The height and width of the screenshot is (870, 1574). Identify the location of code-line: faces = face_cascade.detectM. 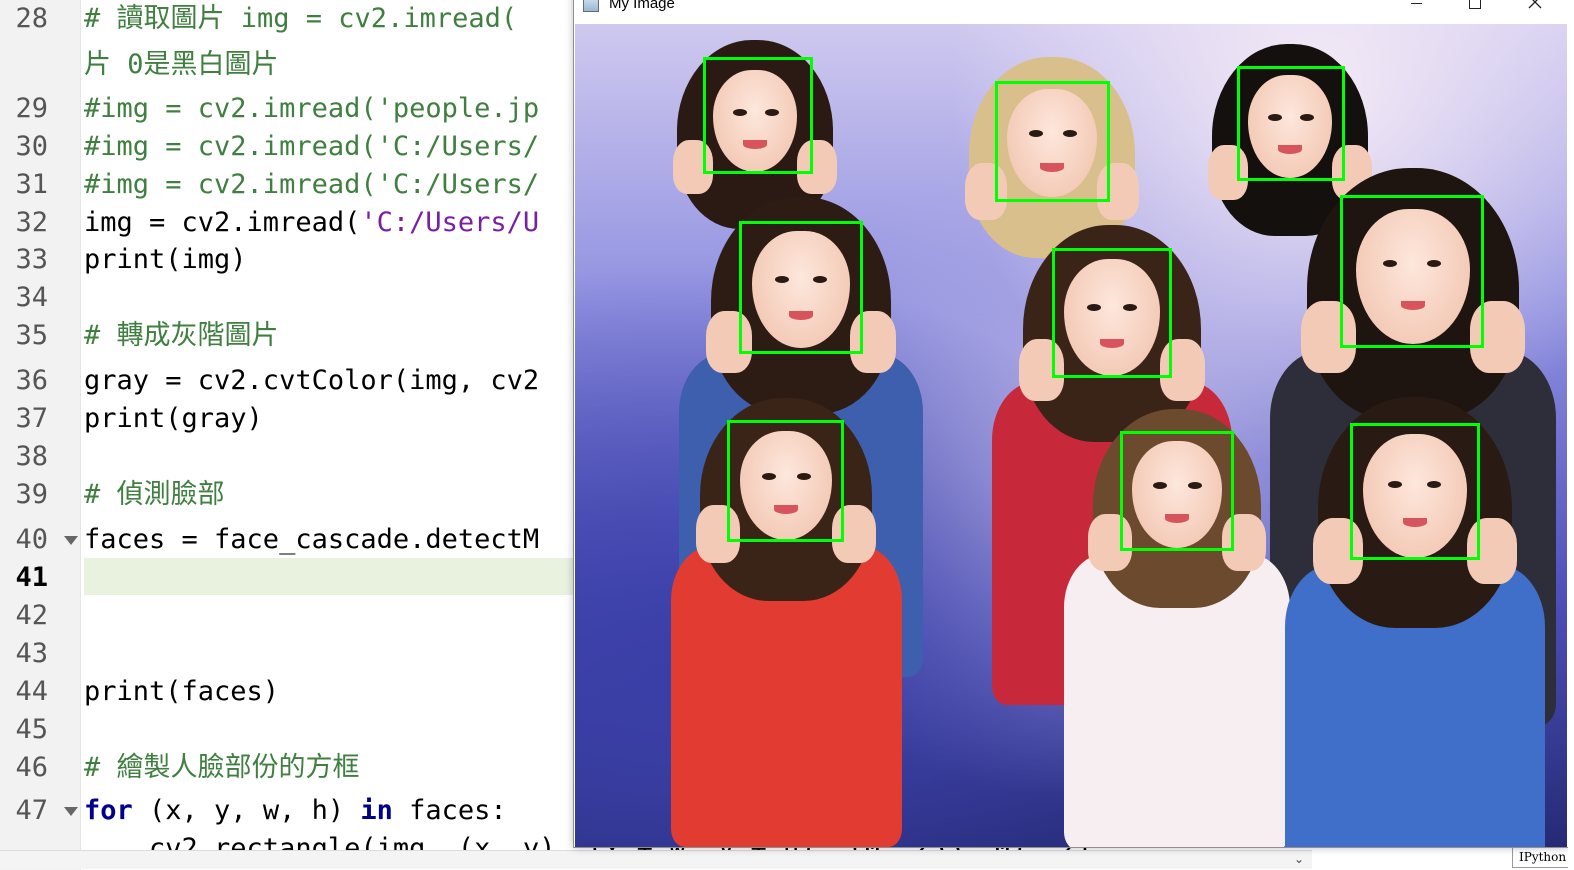
(311, 540).